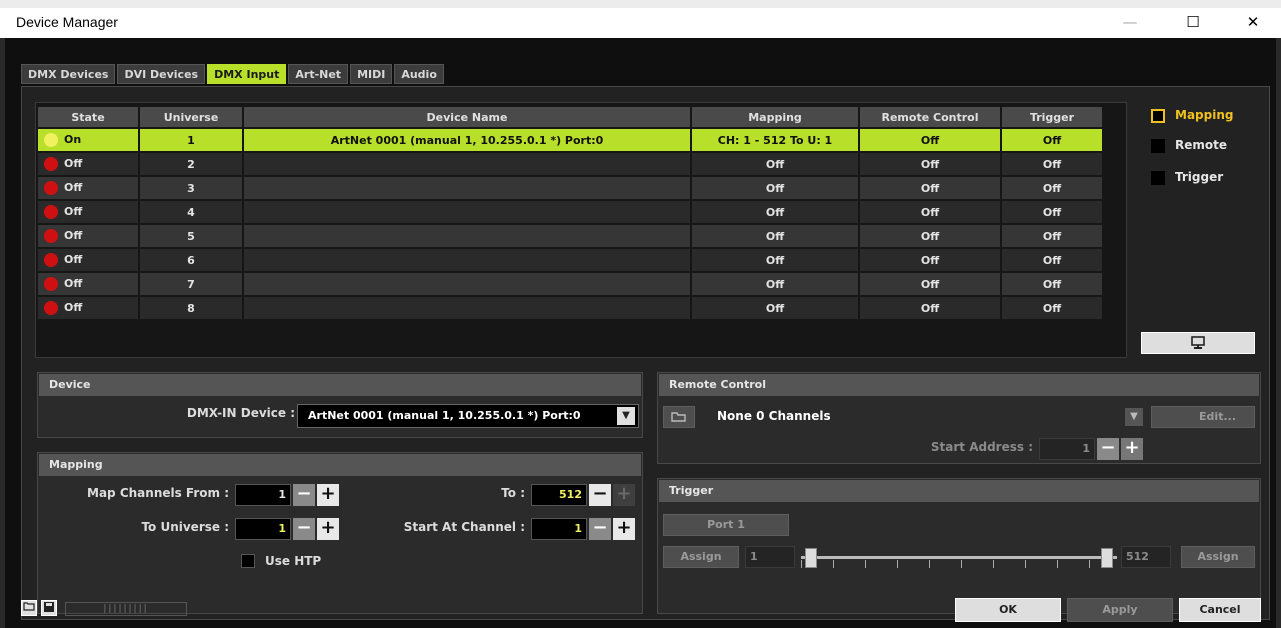  What do you see at coordinates (263, 529) in the screenshot?
I see `to-universe-input: 1` at bounding box center [263, 529].